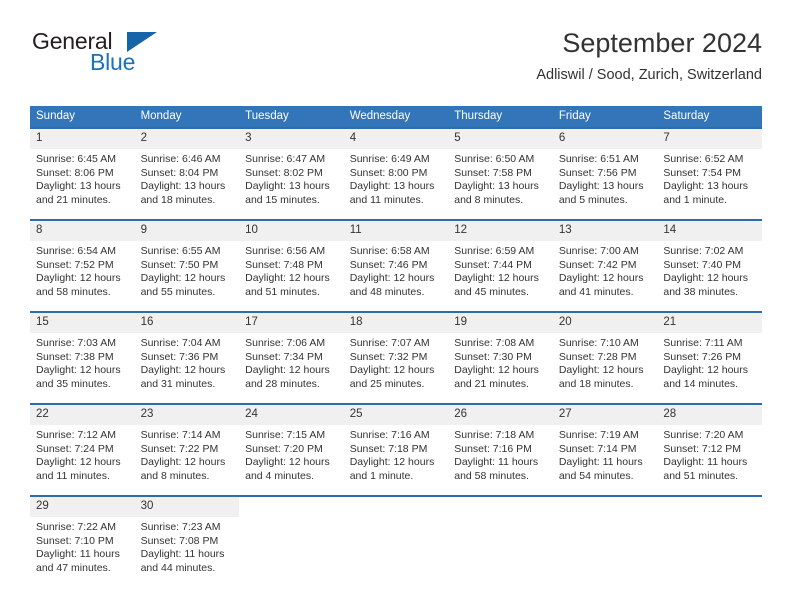  What do you see at coordinates (605, 139) in the screenshot?
I see `day-number: 6` at bounding box center [605, 139].